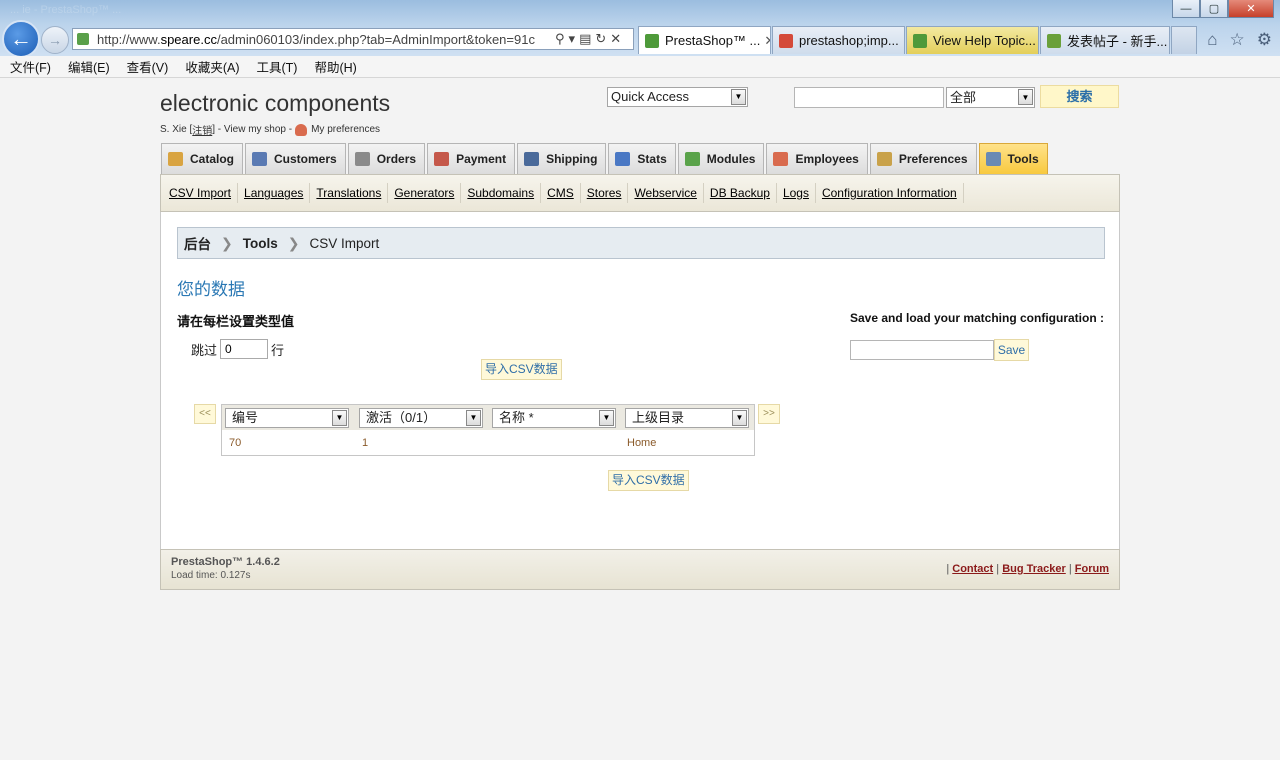 This screenshot has height=760, width=1280. What do you see at coordinates (623, 159) in the screenshot?
I see `bar-chart-icon` at bounding box center [623, 159].